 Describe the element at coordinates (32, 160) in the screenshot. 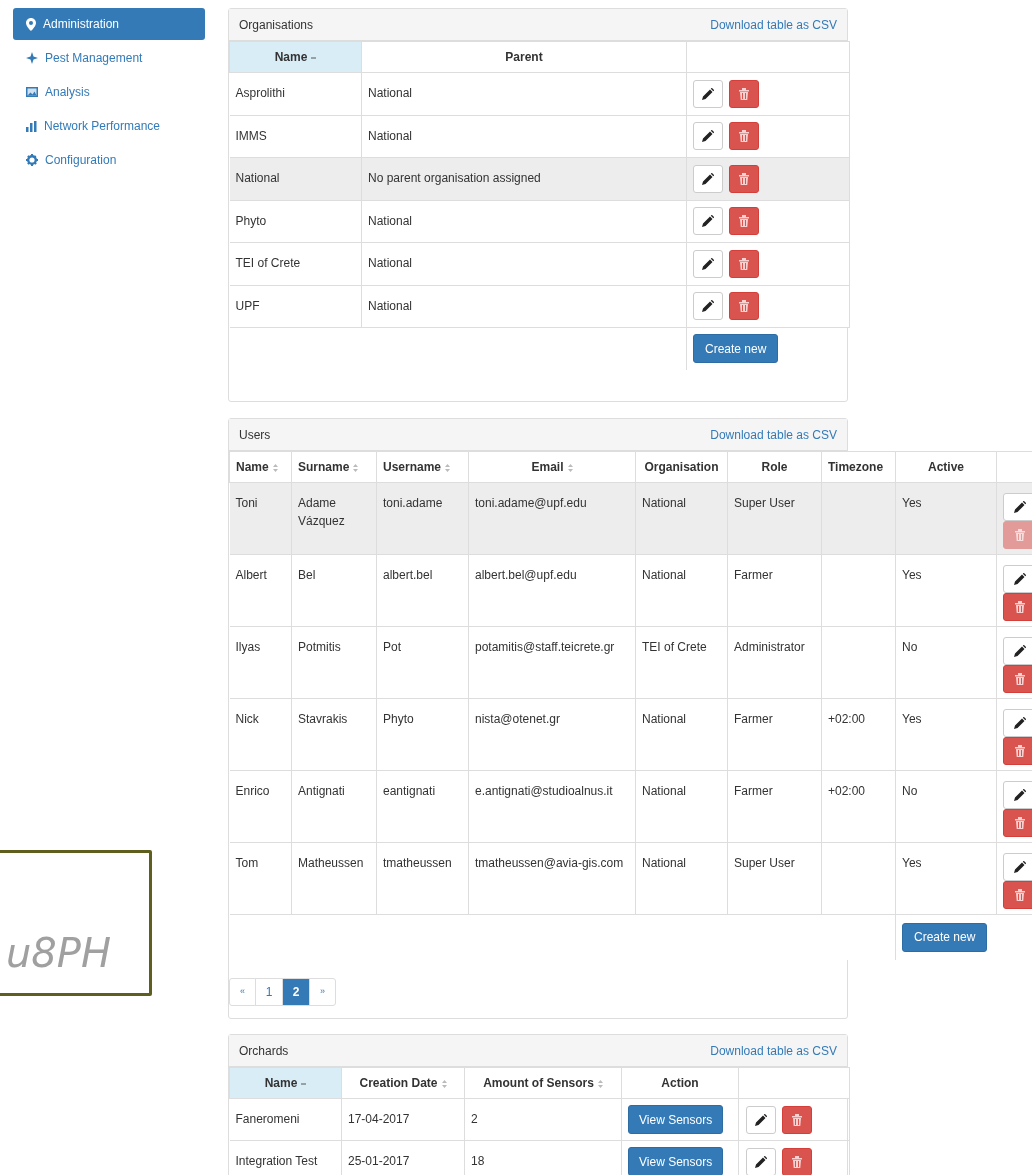

I see `settings-icon` at that location.